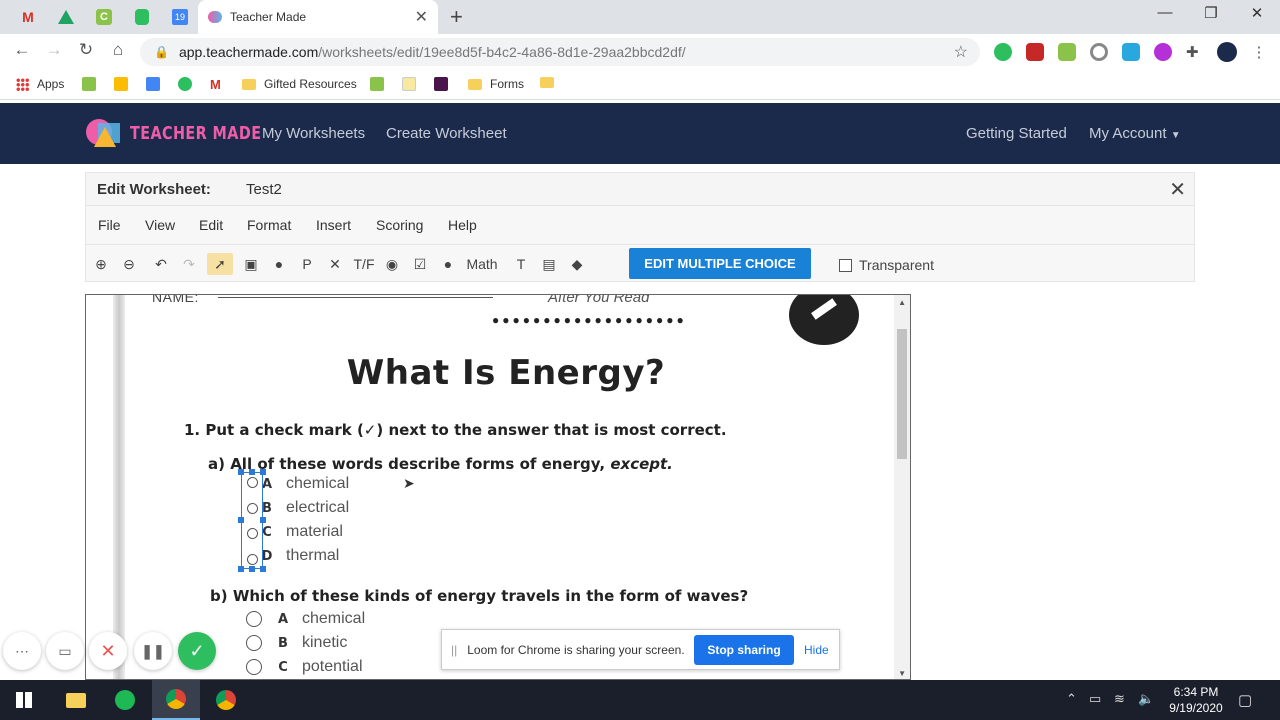 This screenshot has width=1280, height=720. I want to click on reload-icon: ↻, so click(86, 50).